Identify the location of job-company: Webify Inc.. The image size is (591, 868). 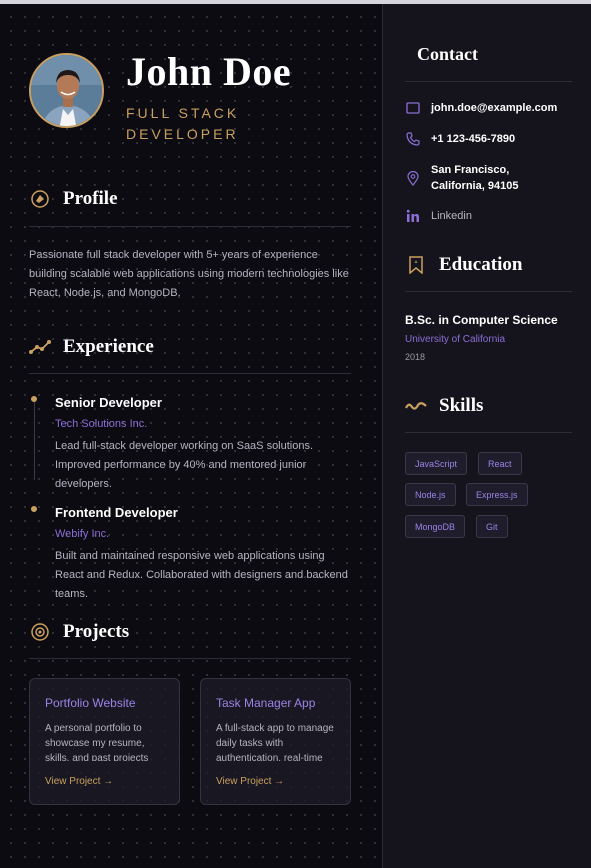
(82, 534).